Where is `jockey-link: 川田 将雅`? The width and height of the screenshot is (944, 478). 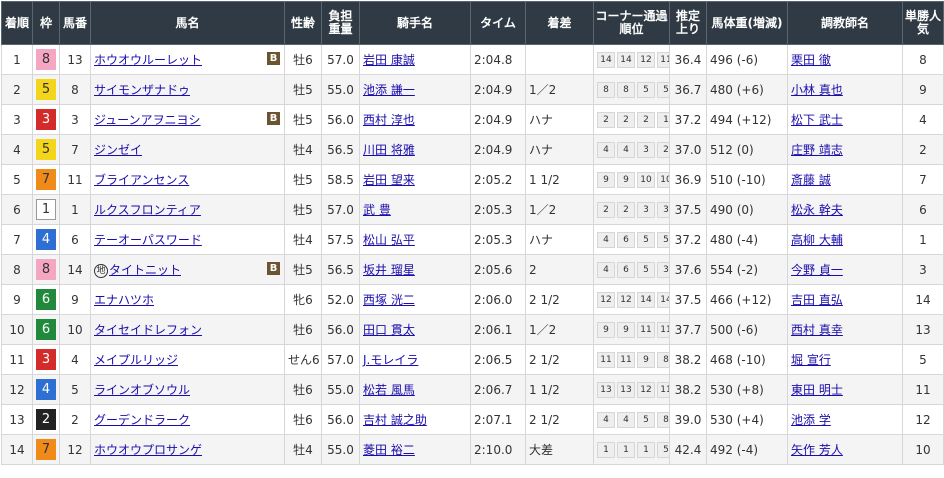
jockey-link: 川田 将雅 is located at coordinates (389, 150).